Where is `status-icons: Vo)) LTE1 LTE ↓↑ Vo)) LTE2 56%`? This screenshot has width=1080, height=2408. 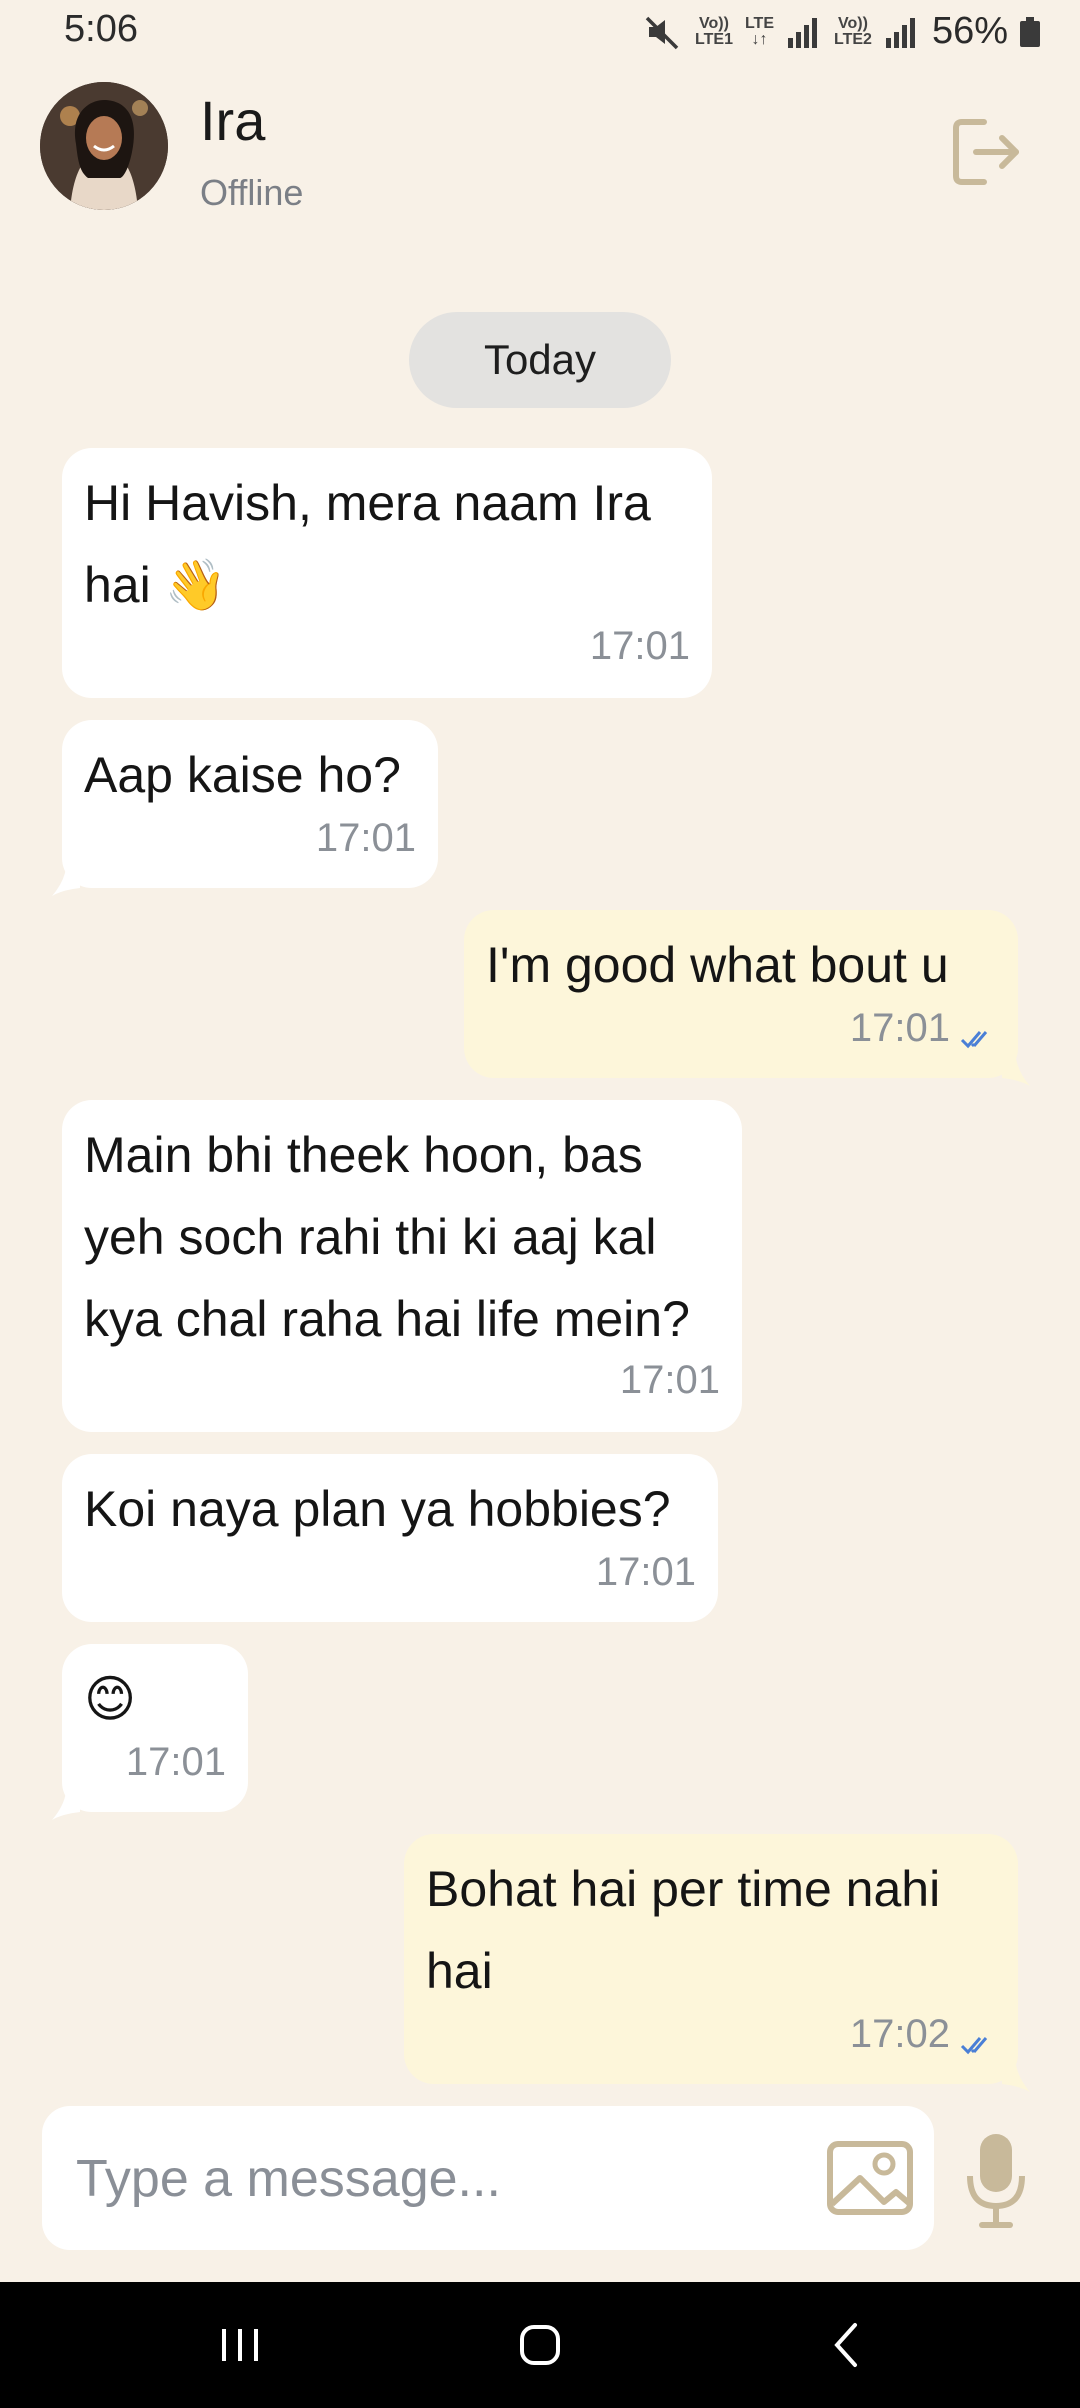
status-icons: Vo)) LTE1 LTE ↓↑ Vo)) LTE2 56% is located at coordinates (841, 31).